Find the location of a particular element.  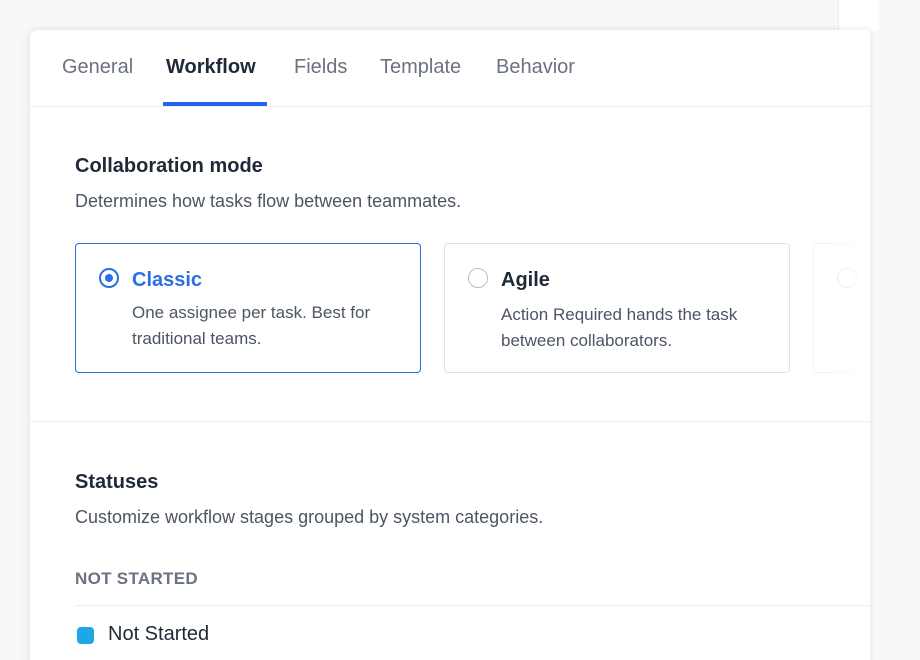

radio-selected-icon is located at coordinates (109, 278).